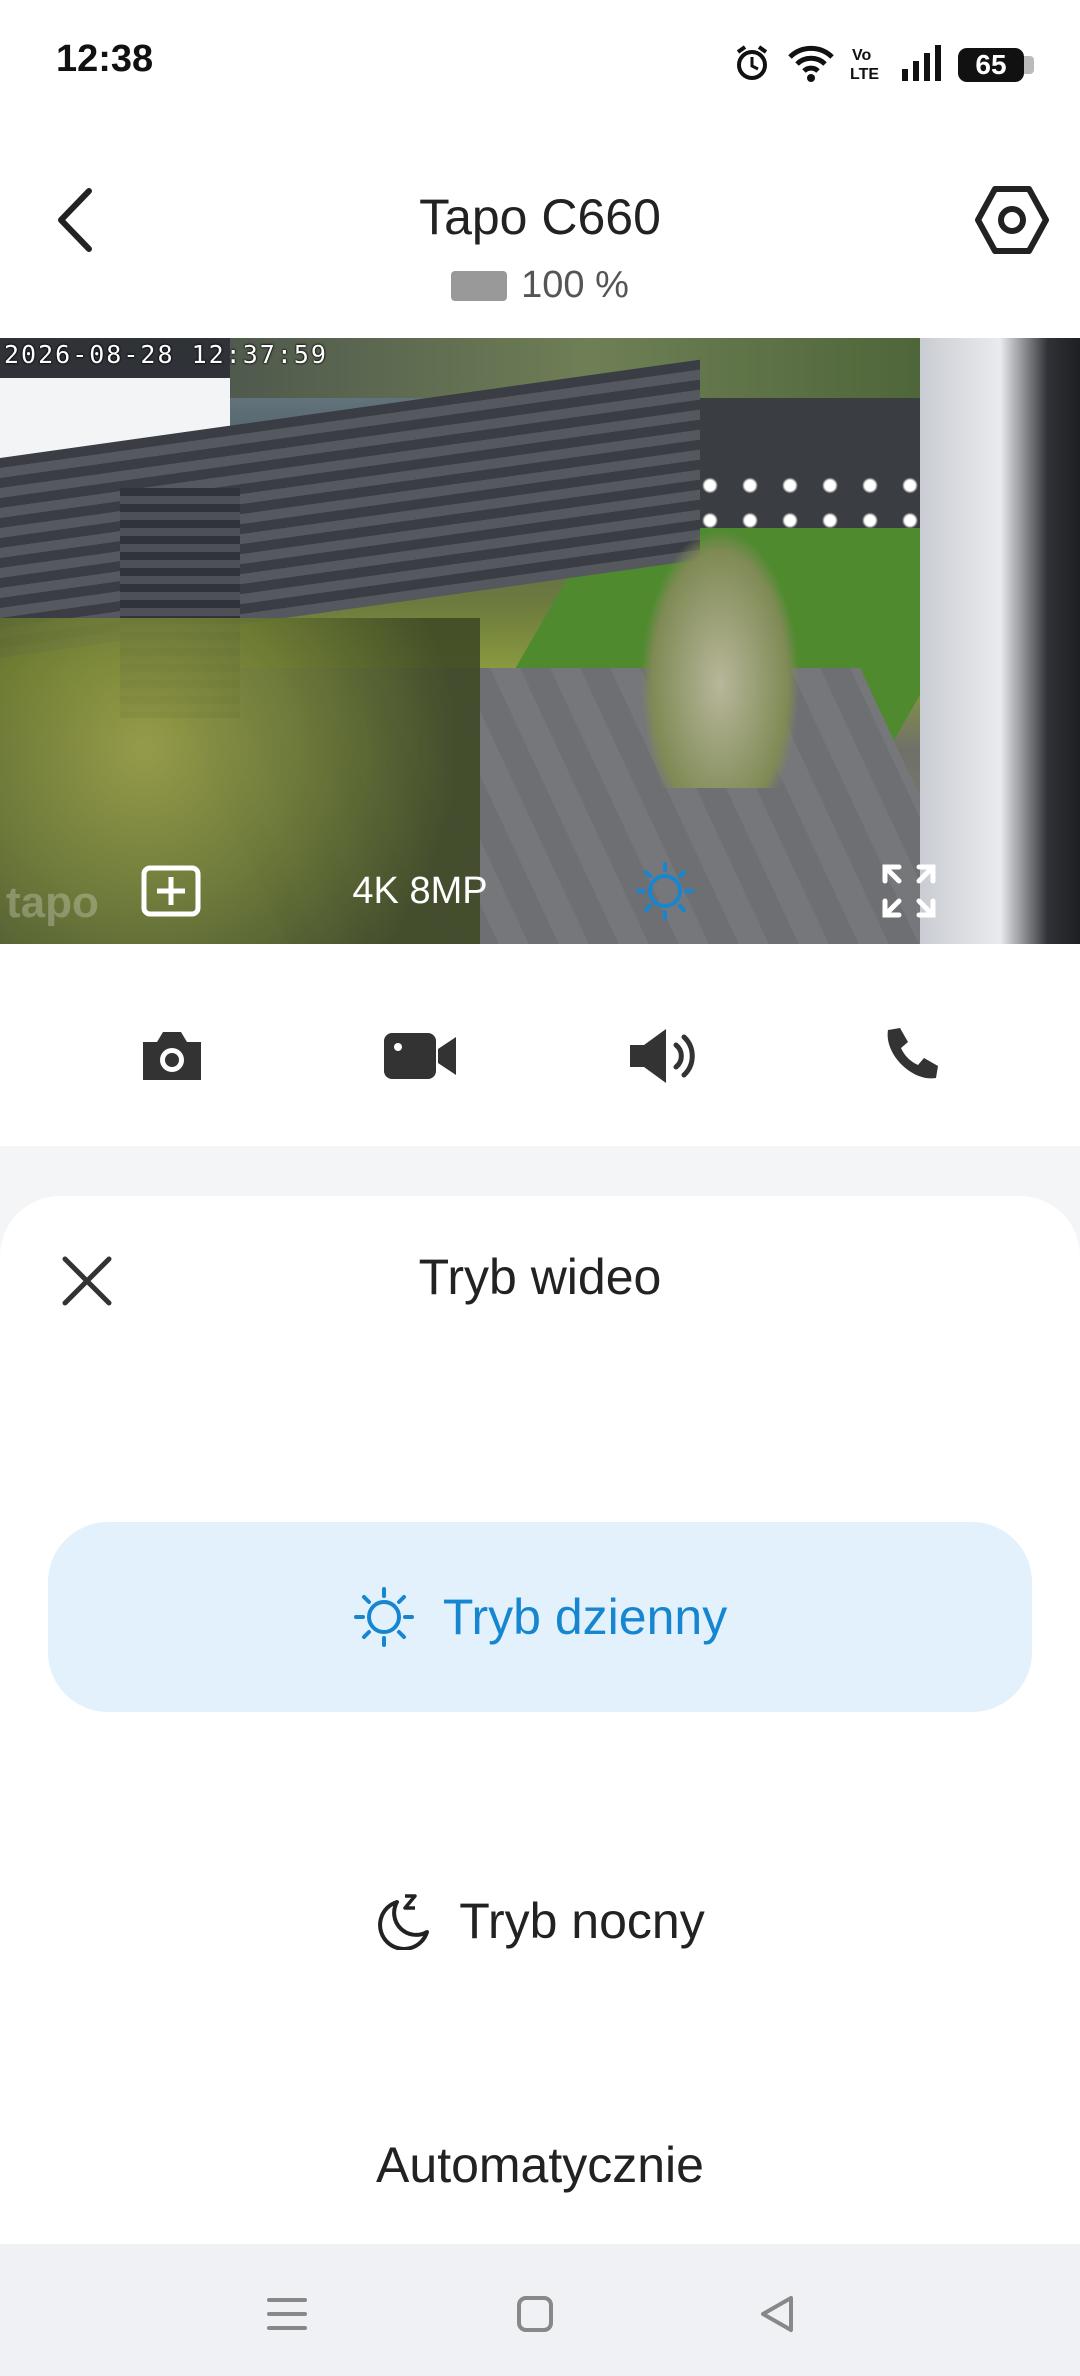 Image resolution: width=1080 pixels, height=2376 pixels. Describe the element at coordinates (540, 1045) in the screenshot. I see `camera-actions-bar` at that location.